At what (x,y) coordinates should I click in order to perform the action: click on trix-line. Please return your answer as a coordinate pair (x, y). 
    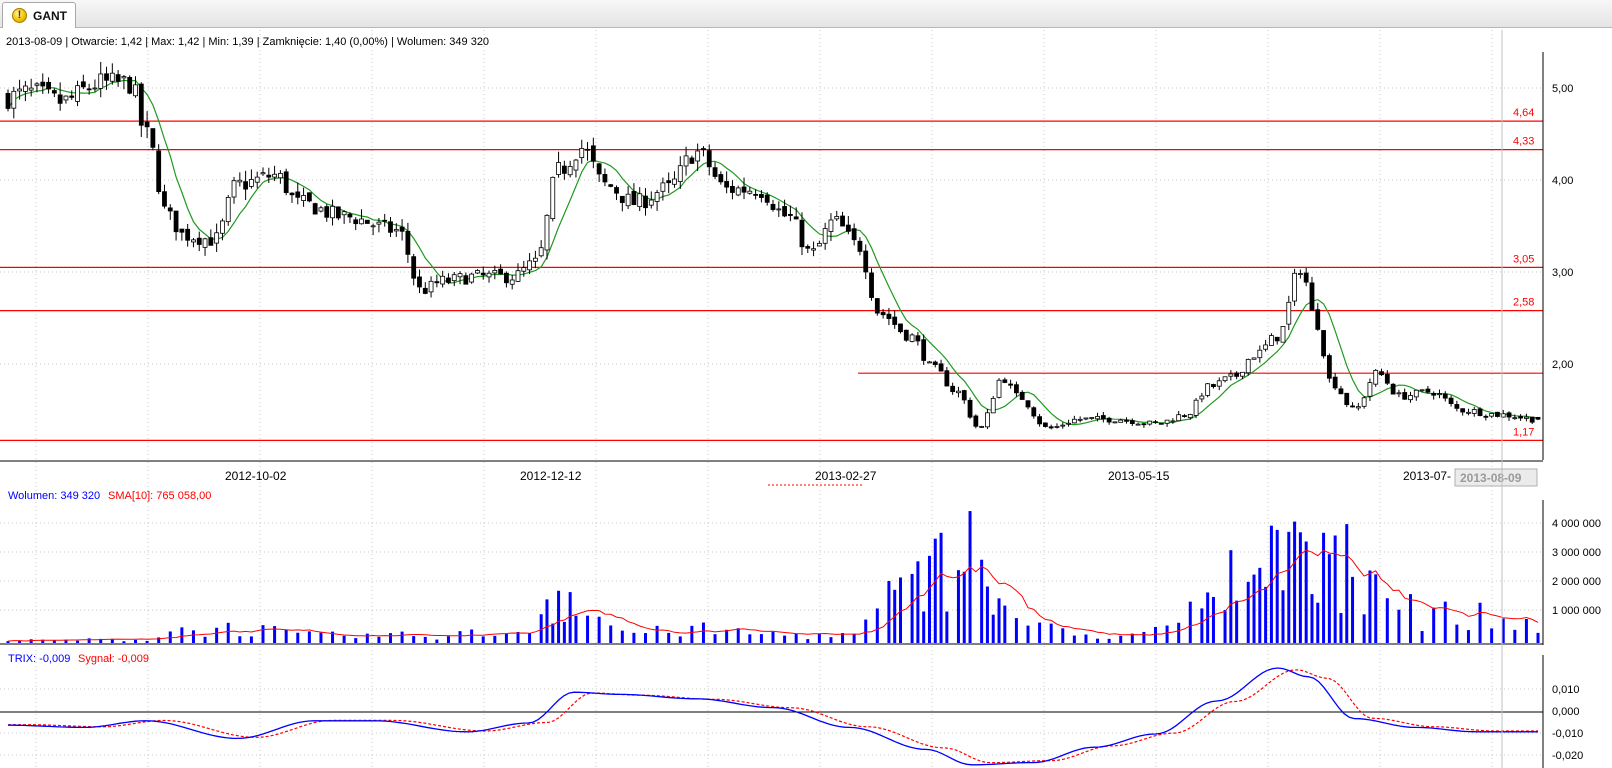
    Looking at the image, I should click on (773, 716).